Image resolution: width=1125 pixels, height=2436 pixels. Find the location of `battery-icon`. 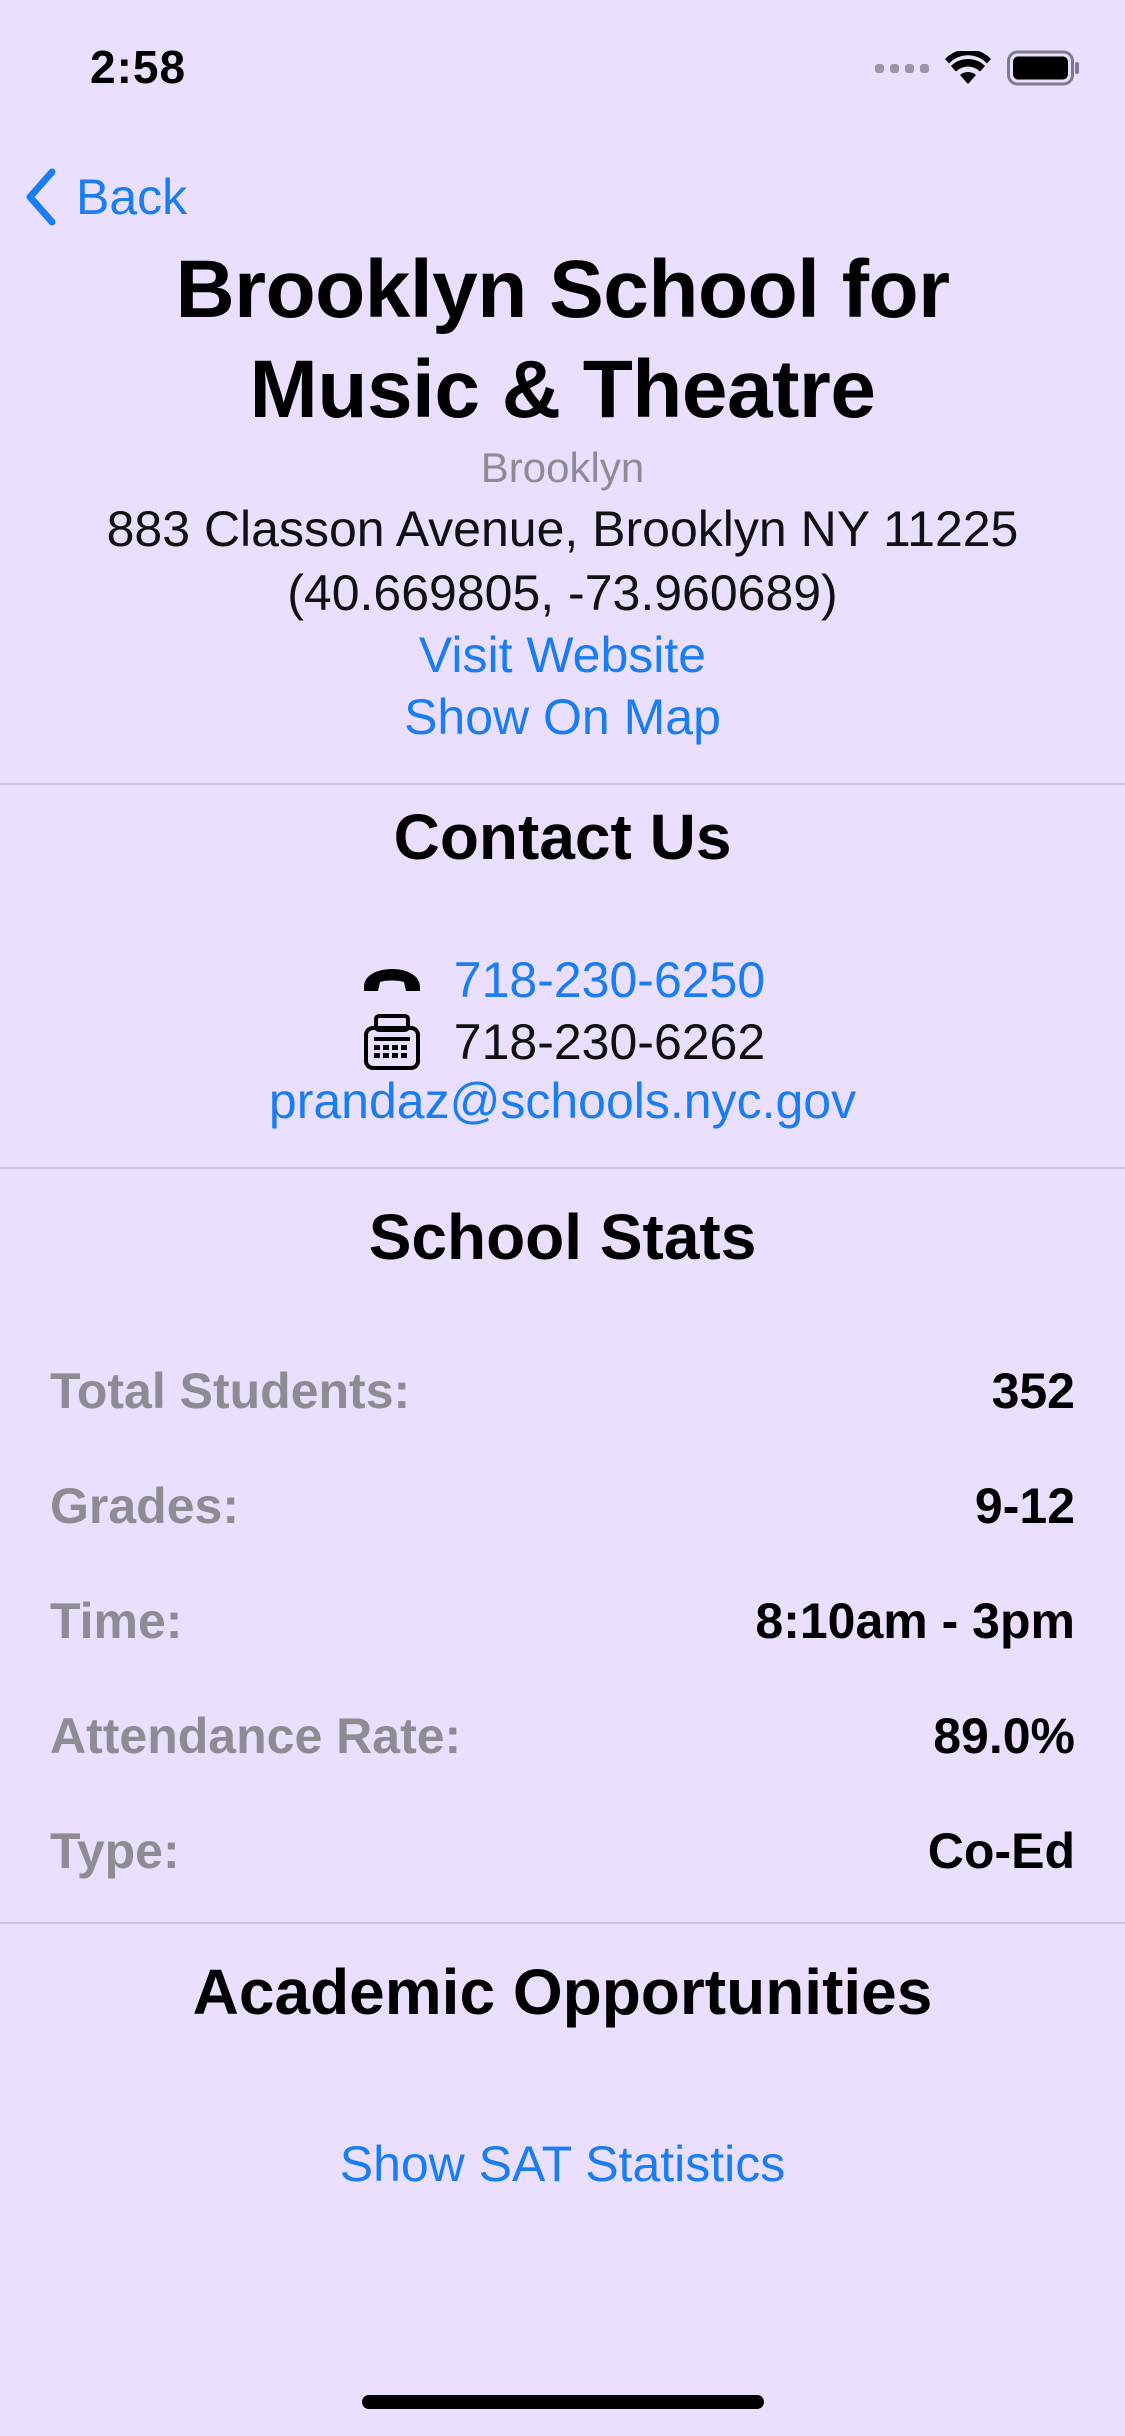

battery-icon is located at coordinates (1043, 68).